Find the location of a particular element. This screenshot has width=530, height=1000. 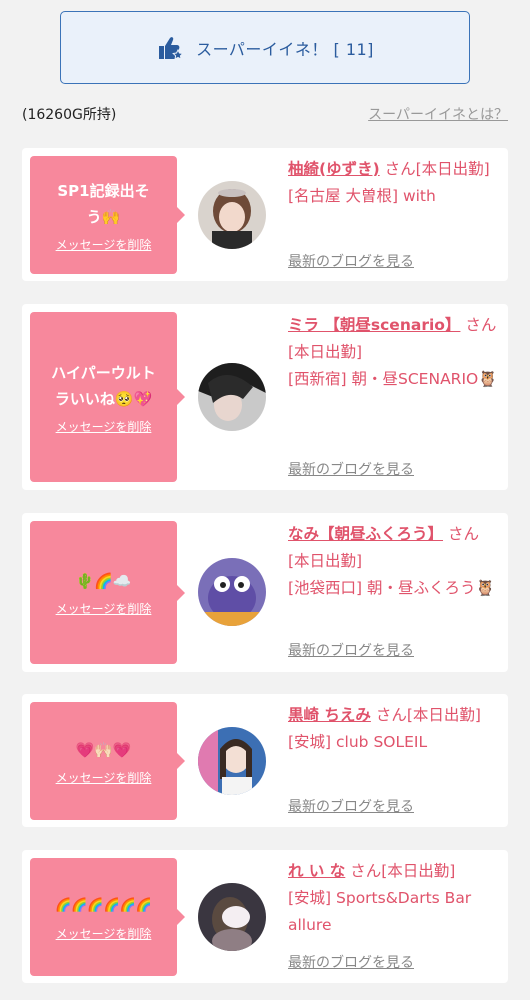

message-text: 🌵🌈☁️ is located at coordinates (103, 581).